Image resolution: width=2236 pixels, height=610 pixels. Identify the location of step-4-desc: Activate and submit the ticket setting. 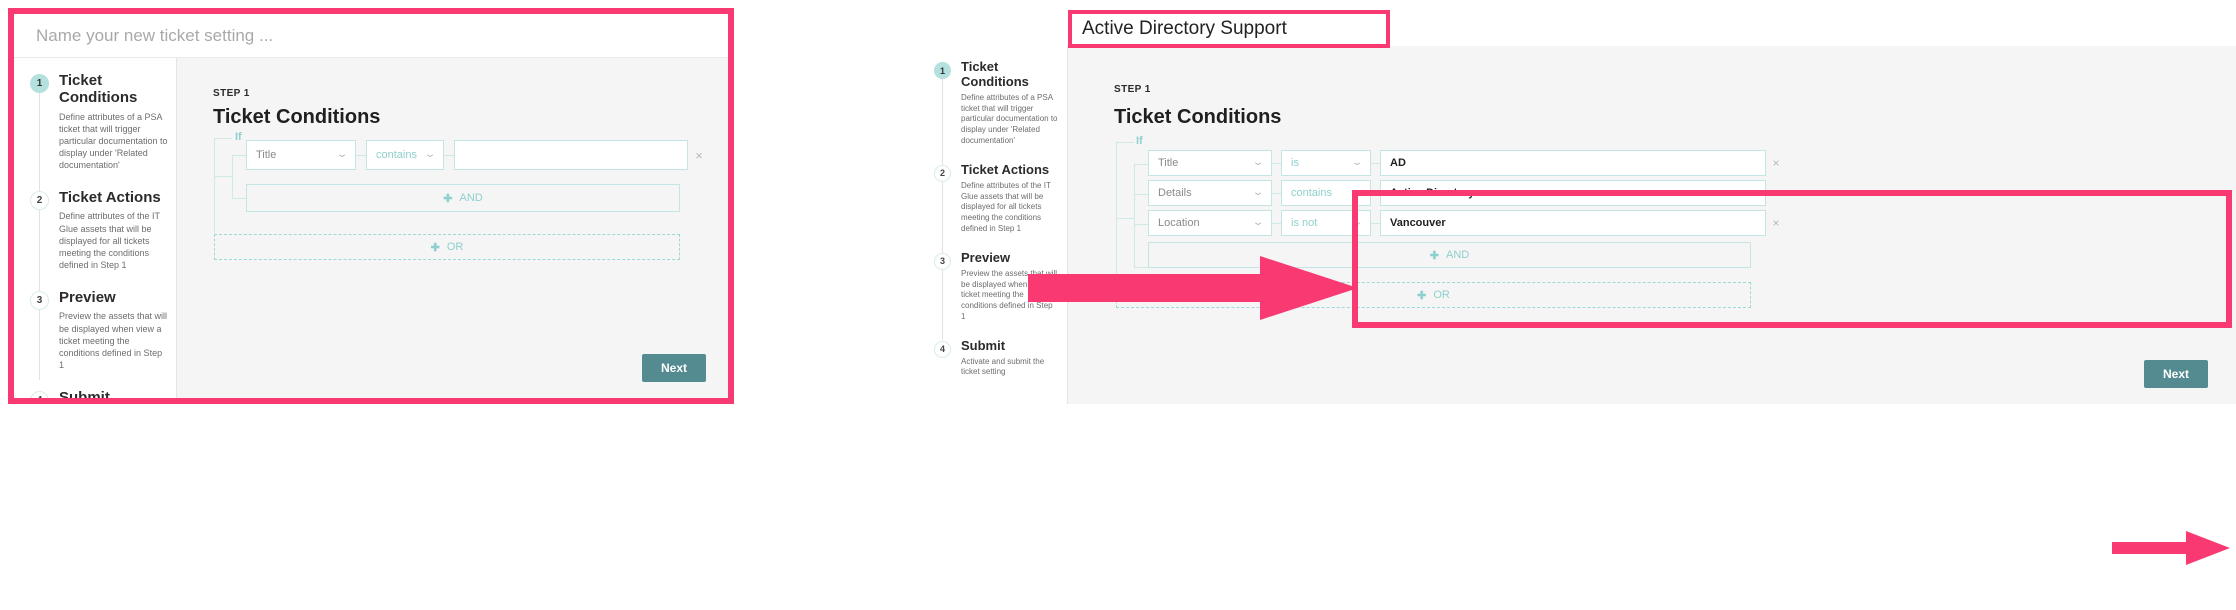
(1003, 366).